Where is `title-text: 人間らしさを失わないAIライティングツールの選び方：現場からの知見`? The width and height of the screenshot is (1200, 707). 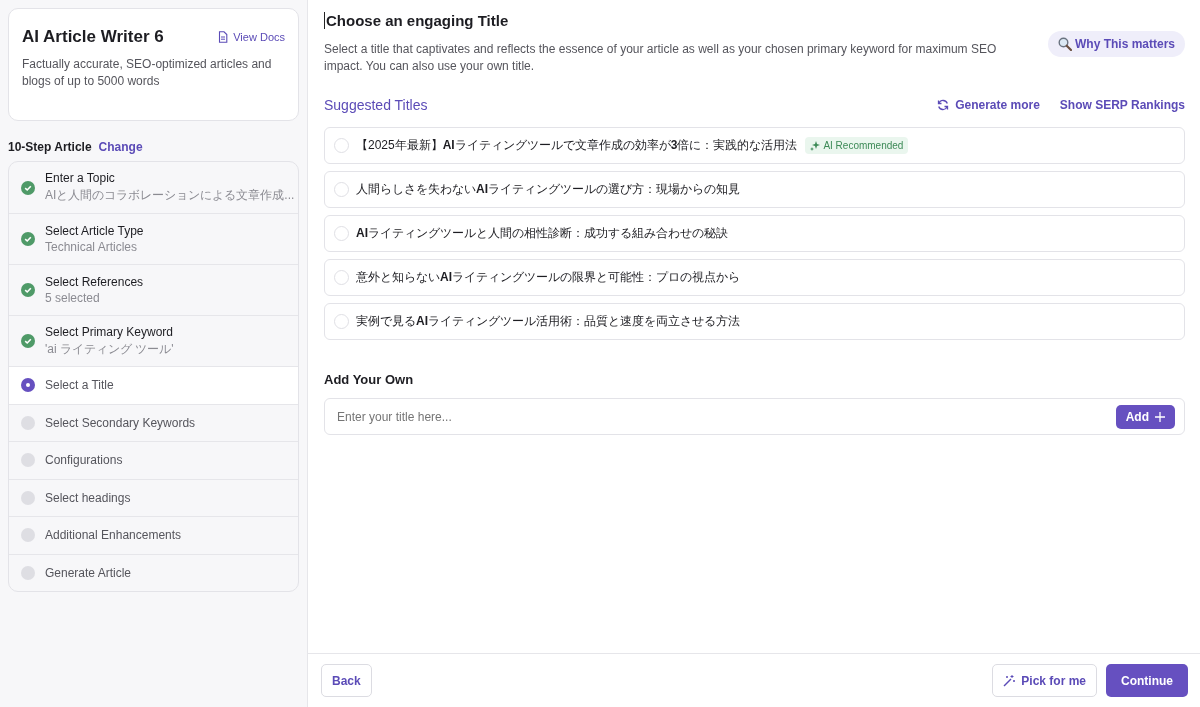 title-text: 人間らしさを失わないAIライティングツールの選び方：現場からの知見 is located at coordinates (548, 189).